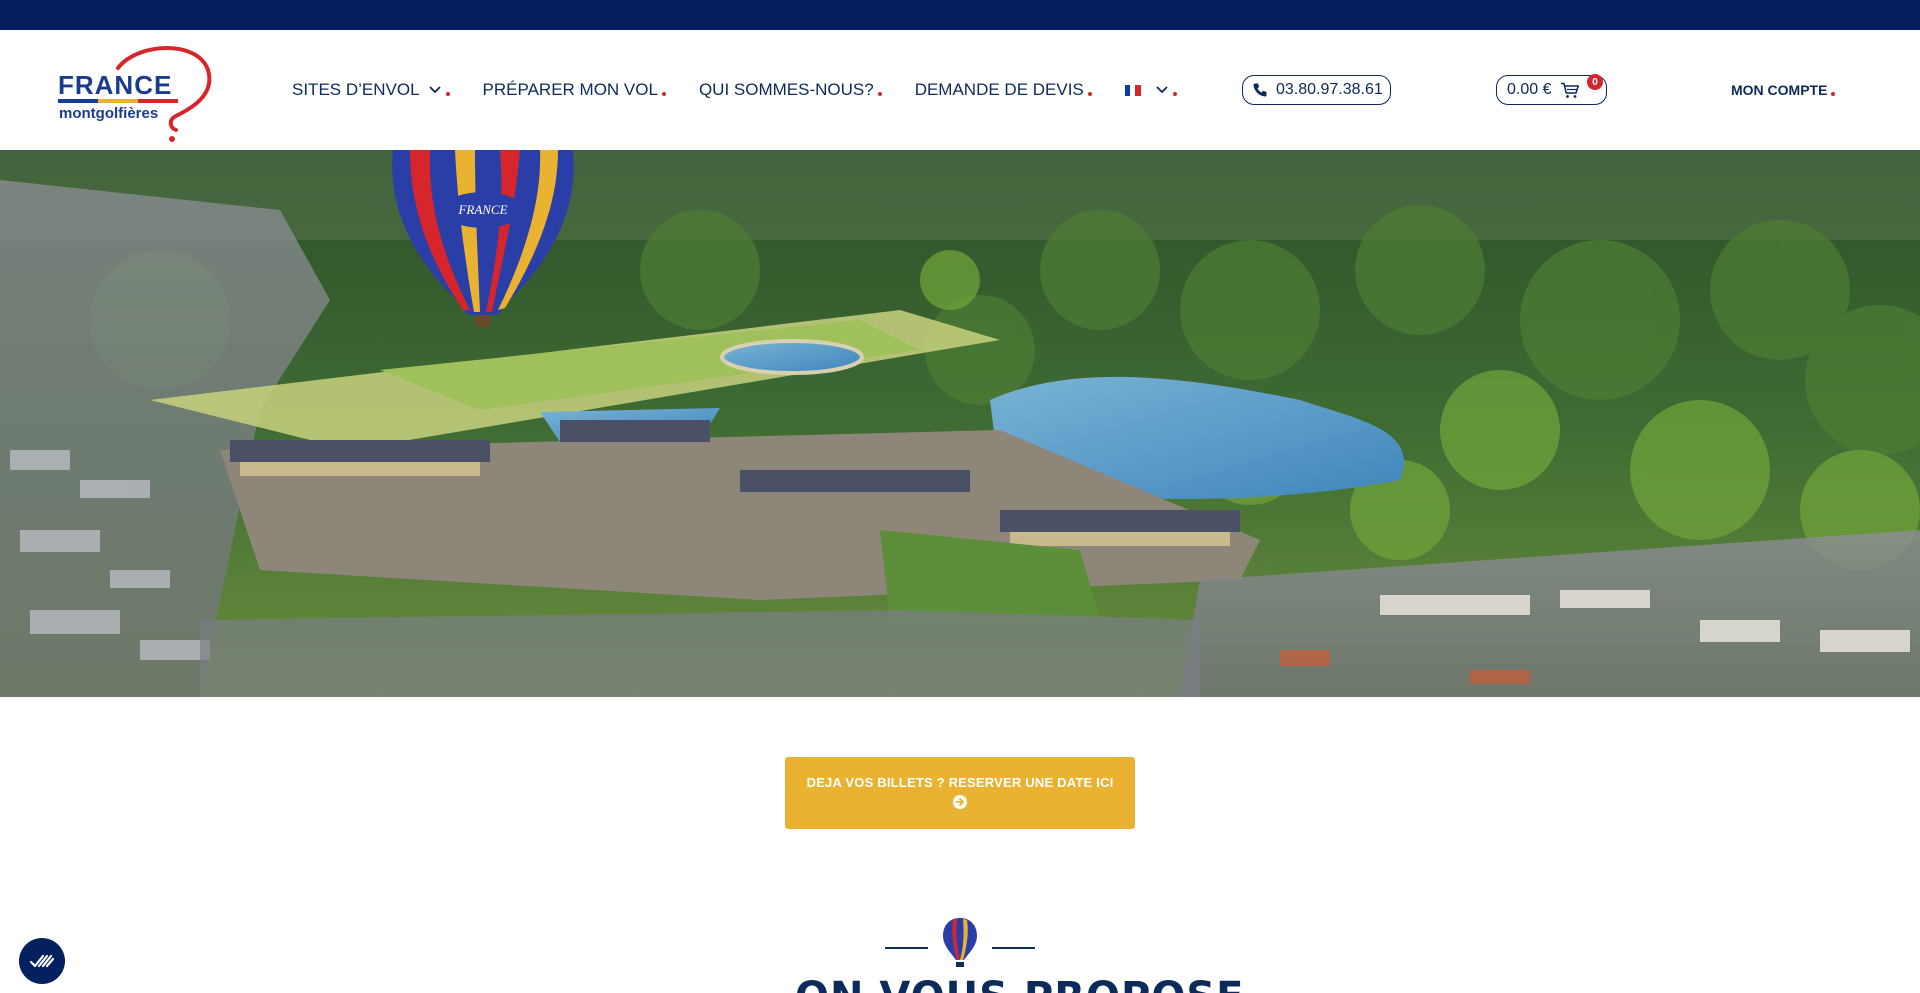 The height and width of the screenshot is (993, 1920). What do you see at coordinates (482, 209) in the screenshot?
I see `svg-text: FRANCE` at bounding box center [482, 209].